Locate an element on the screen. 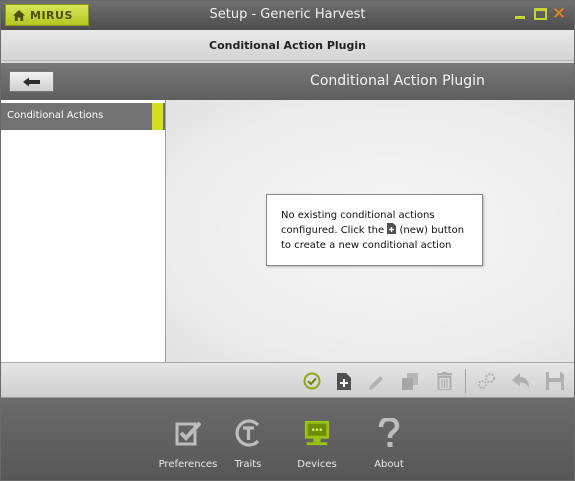 The width and height of the screenshot is (575, 481). message-line-2: configured. Click the (new) button is located at coordinates (376, 230).